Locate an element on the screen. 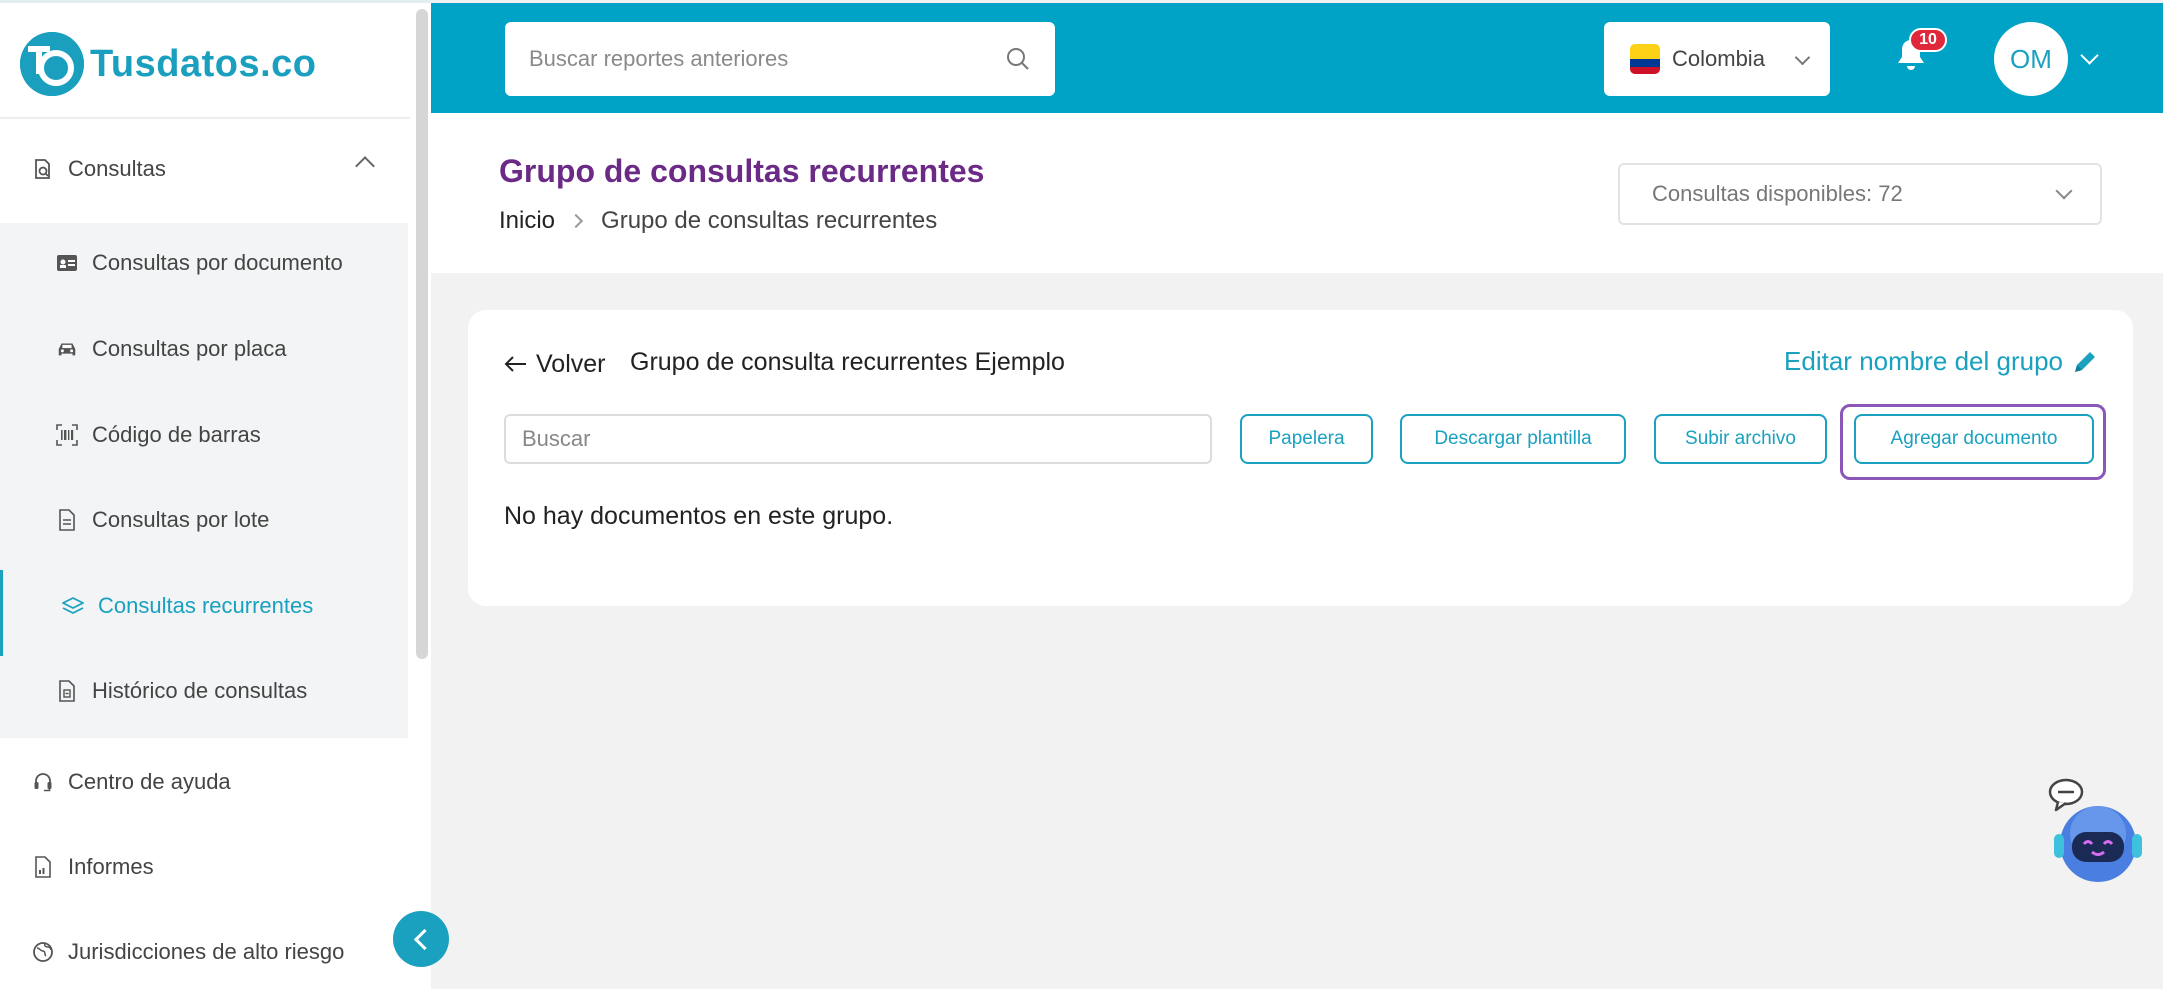 This screenshot has height=989, width=2163. sidebar-scrollbar is located at coordinates (422, 334).